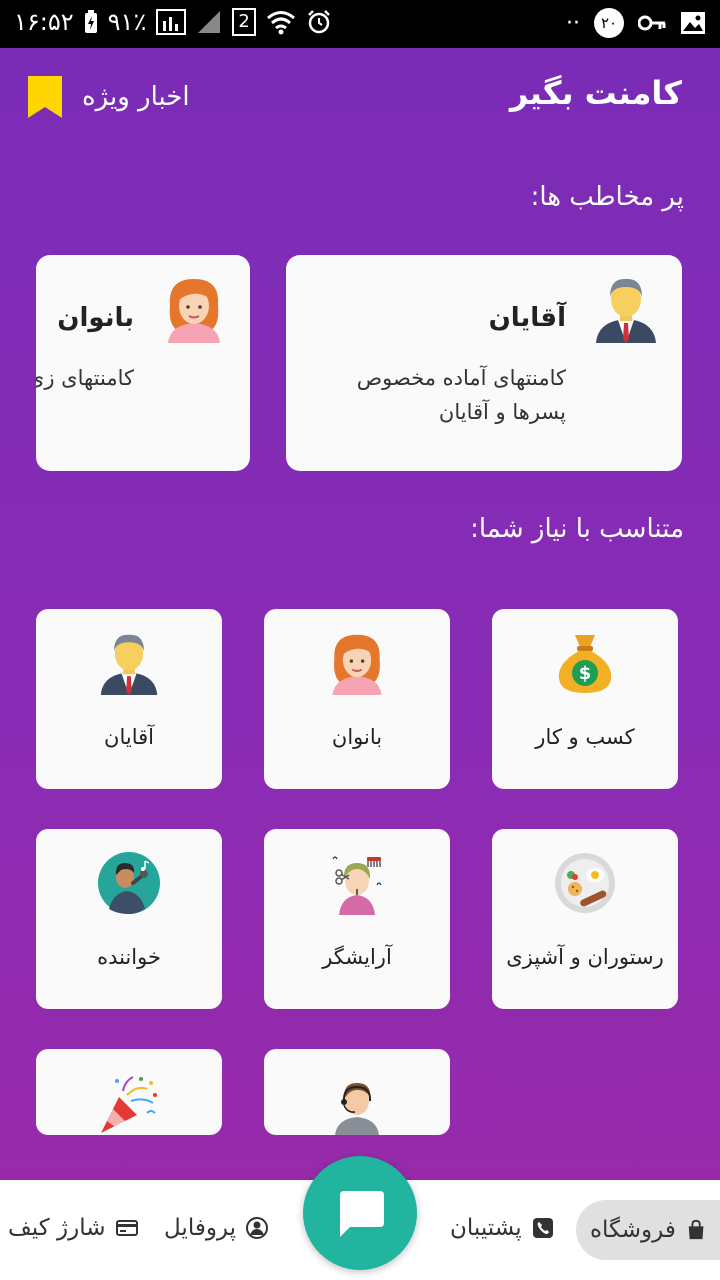  What do you see at coordinates (542, 1228) in the screenshot?
I see `phone-icon` at bounding box center [542, 1228].